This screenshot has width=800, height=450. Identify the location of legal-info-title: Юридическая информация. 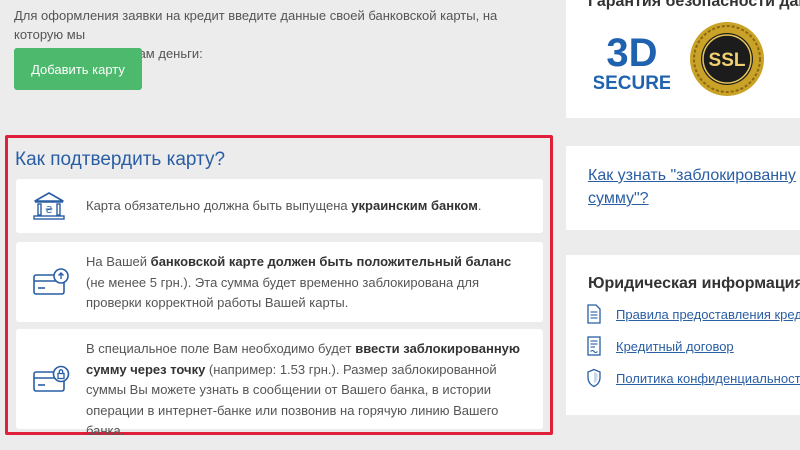
(694, 283).